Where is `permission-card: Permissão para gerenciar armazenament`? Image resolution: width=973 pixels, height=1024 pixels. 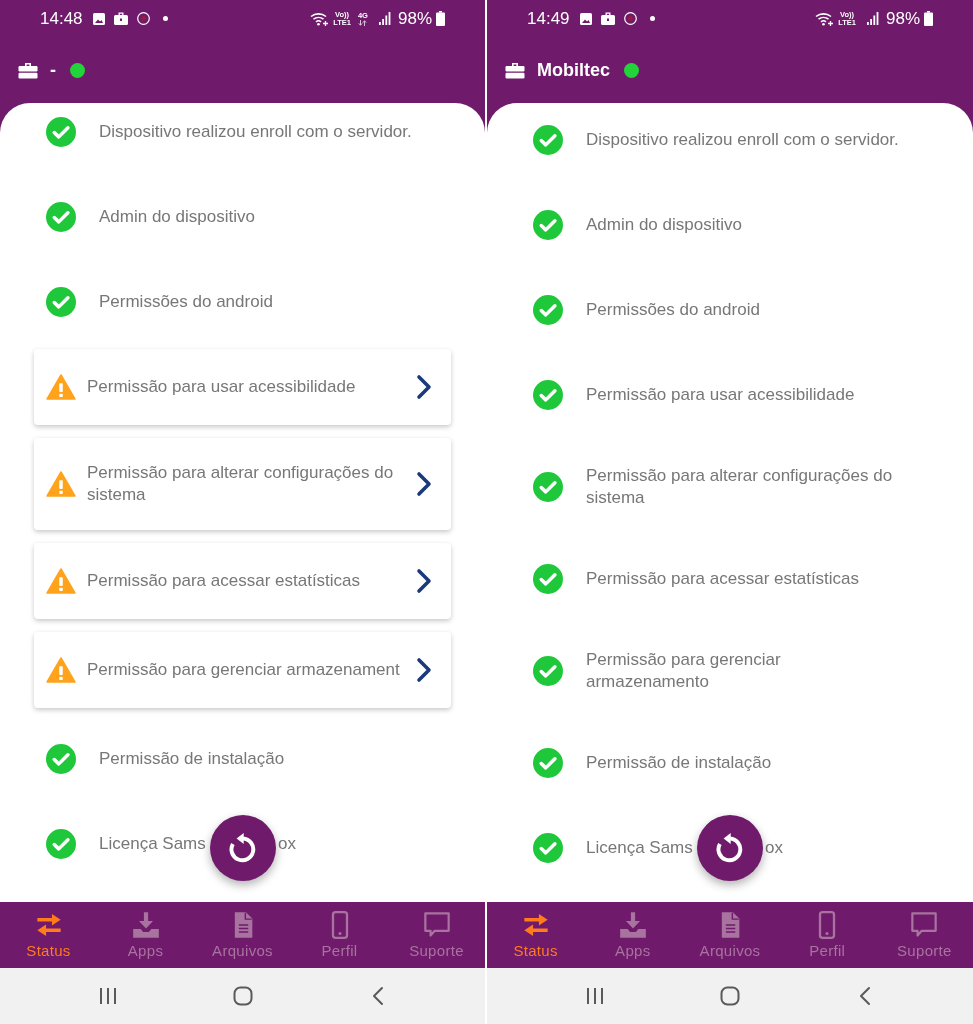
permission-card: Permissão para gerenciar armazenament is located at coordinates (242, 669).